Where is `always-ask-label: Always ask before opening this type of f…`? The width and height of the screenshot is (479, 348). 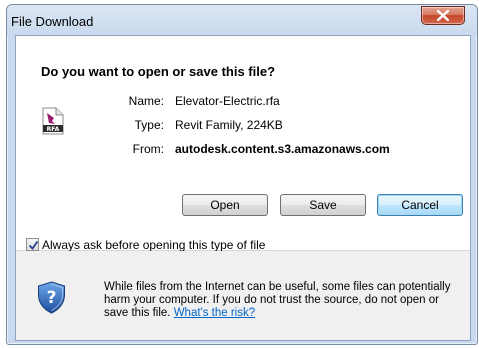 always-ask-label: Always ask before opening this type of f… is located at coordinates (153, 245).